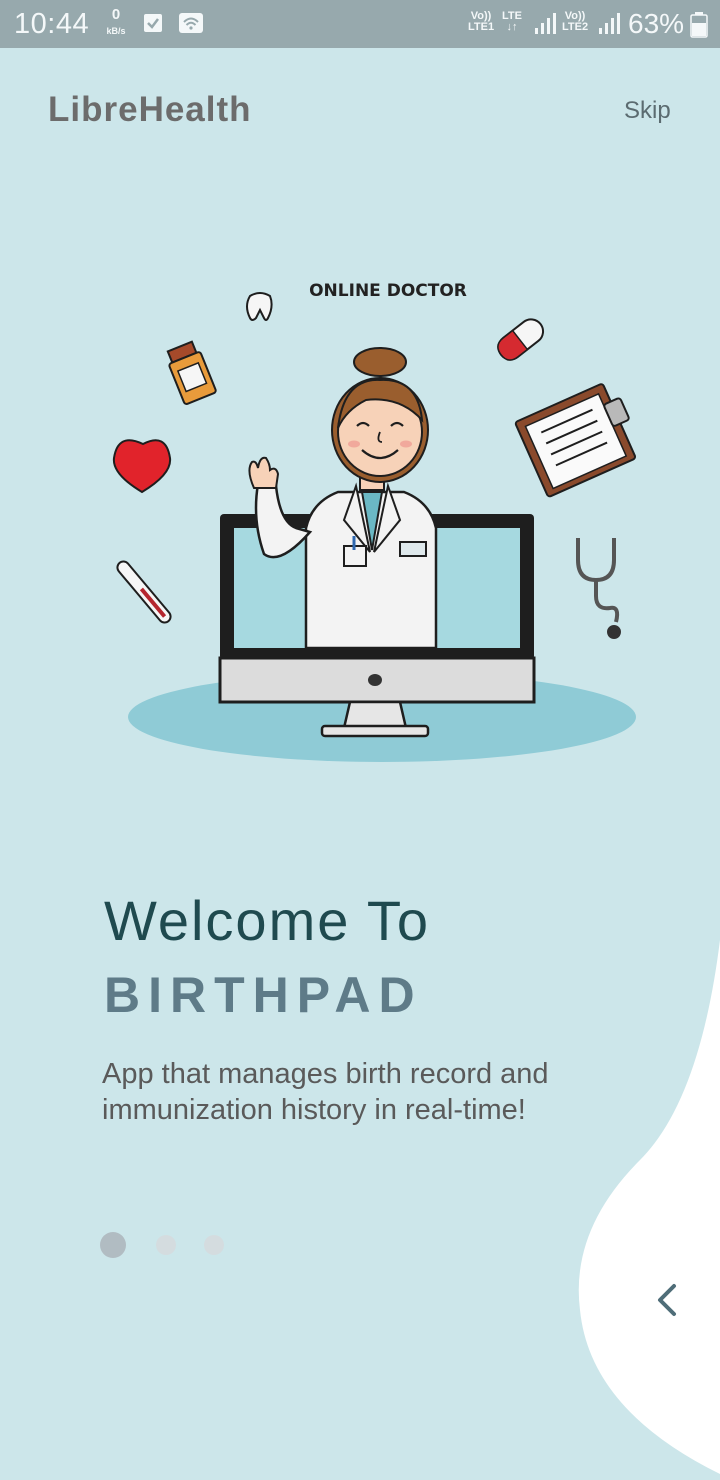  Describe the element at coordinates (116, 31) in the screenshot. I see `network-speed-unit: kB/s` at that location.